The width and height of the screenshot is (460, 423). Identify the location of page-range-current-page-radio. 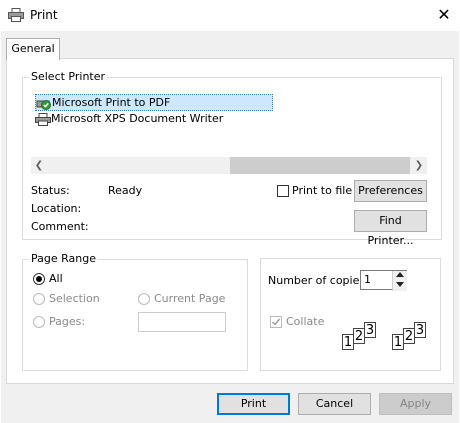
(144, 299).